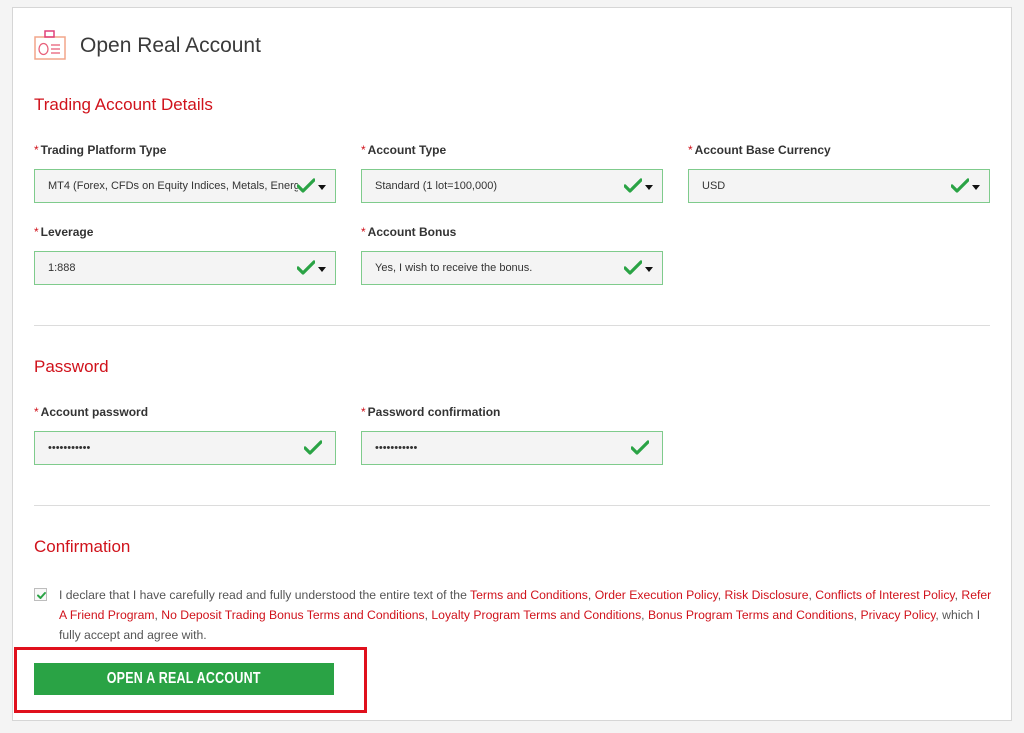  I want to click on page-title: Open Real Account, so click(170, 45).